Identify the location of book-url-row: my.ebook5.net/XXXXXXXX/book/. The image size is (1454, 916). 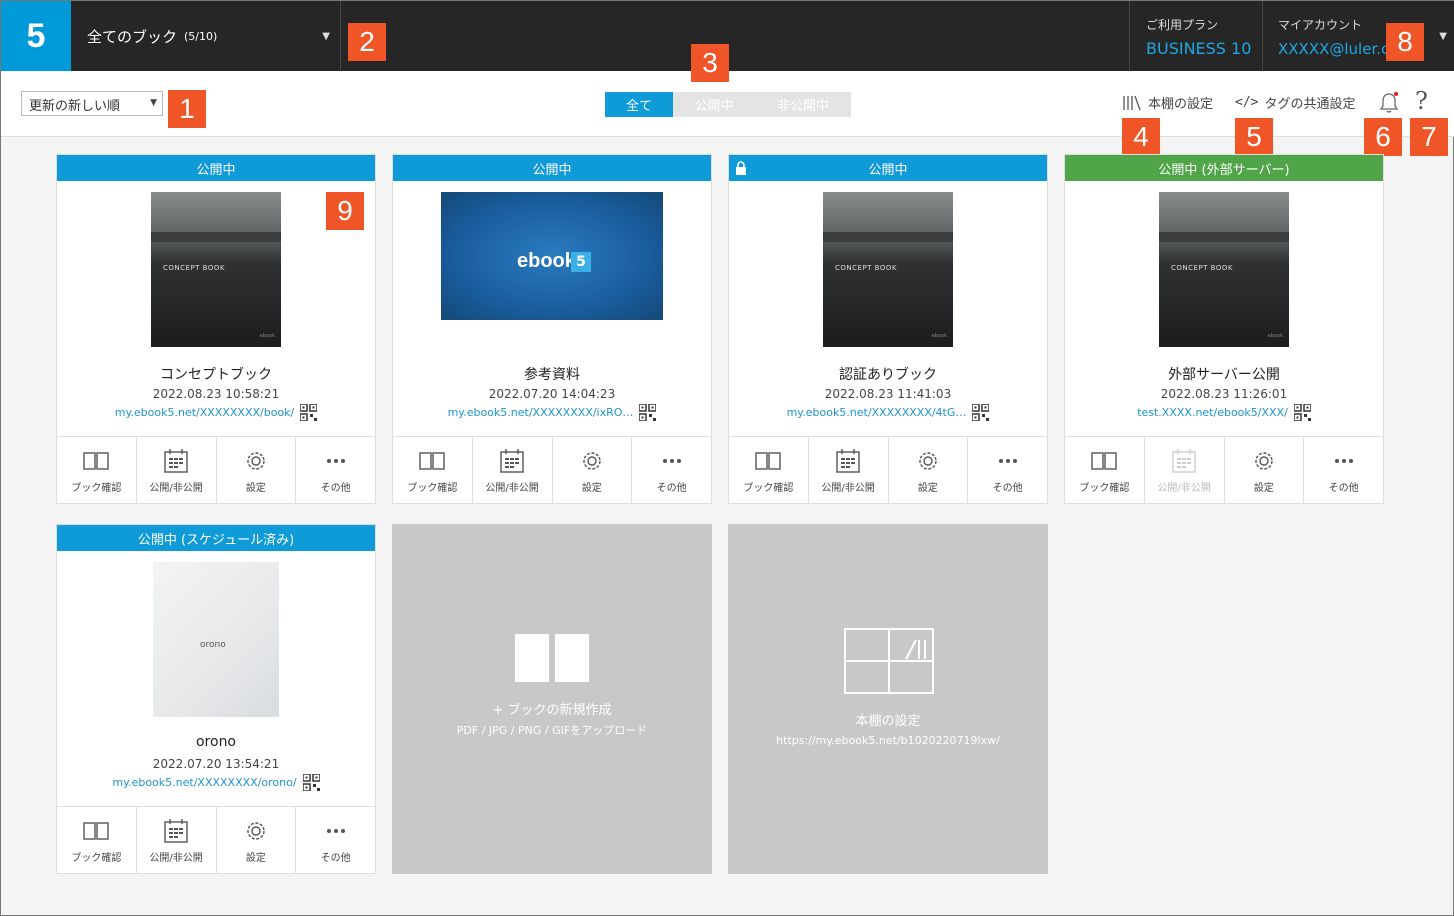
(216, 412).